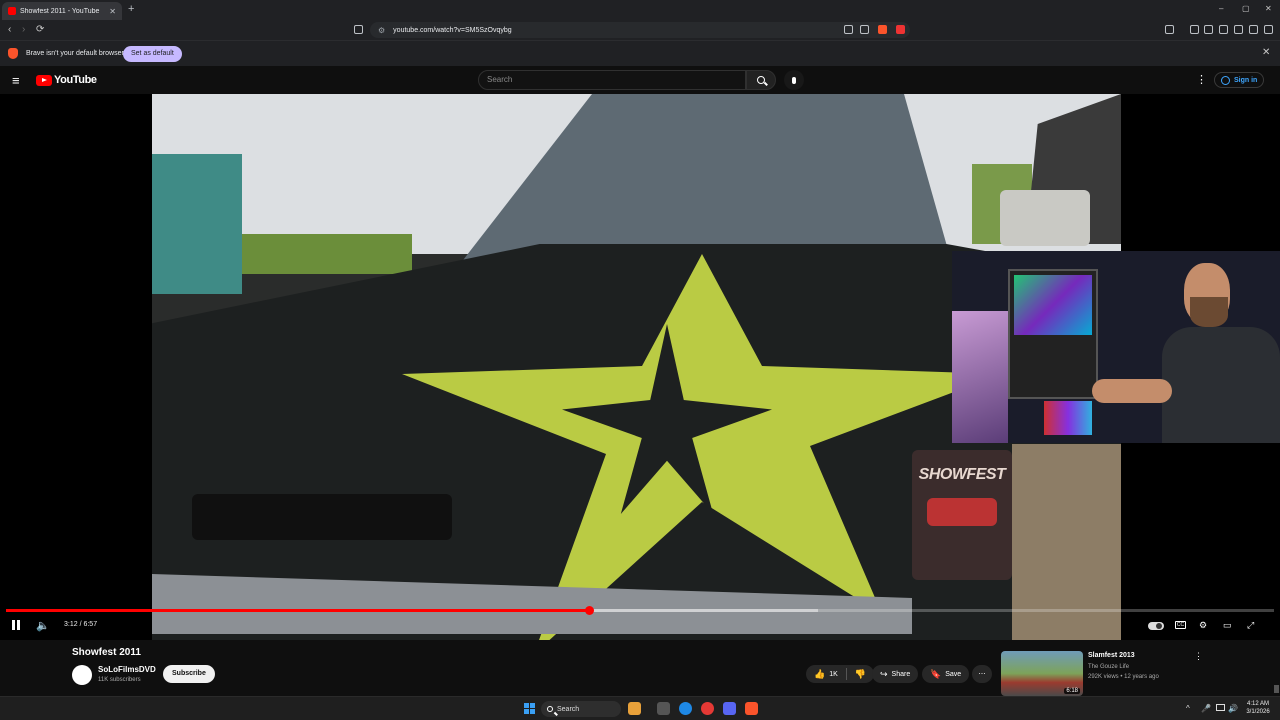 The image size is (1280, 720). What do you see at coordinates (1208, 29) in the screenshot?
I see `sidebar-icon` at bounding box center [1208, 29].